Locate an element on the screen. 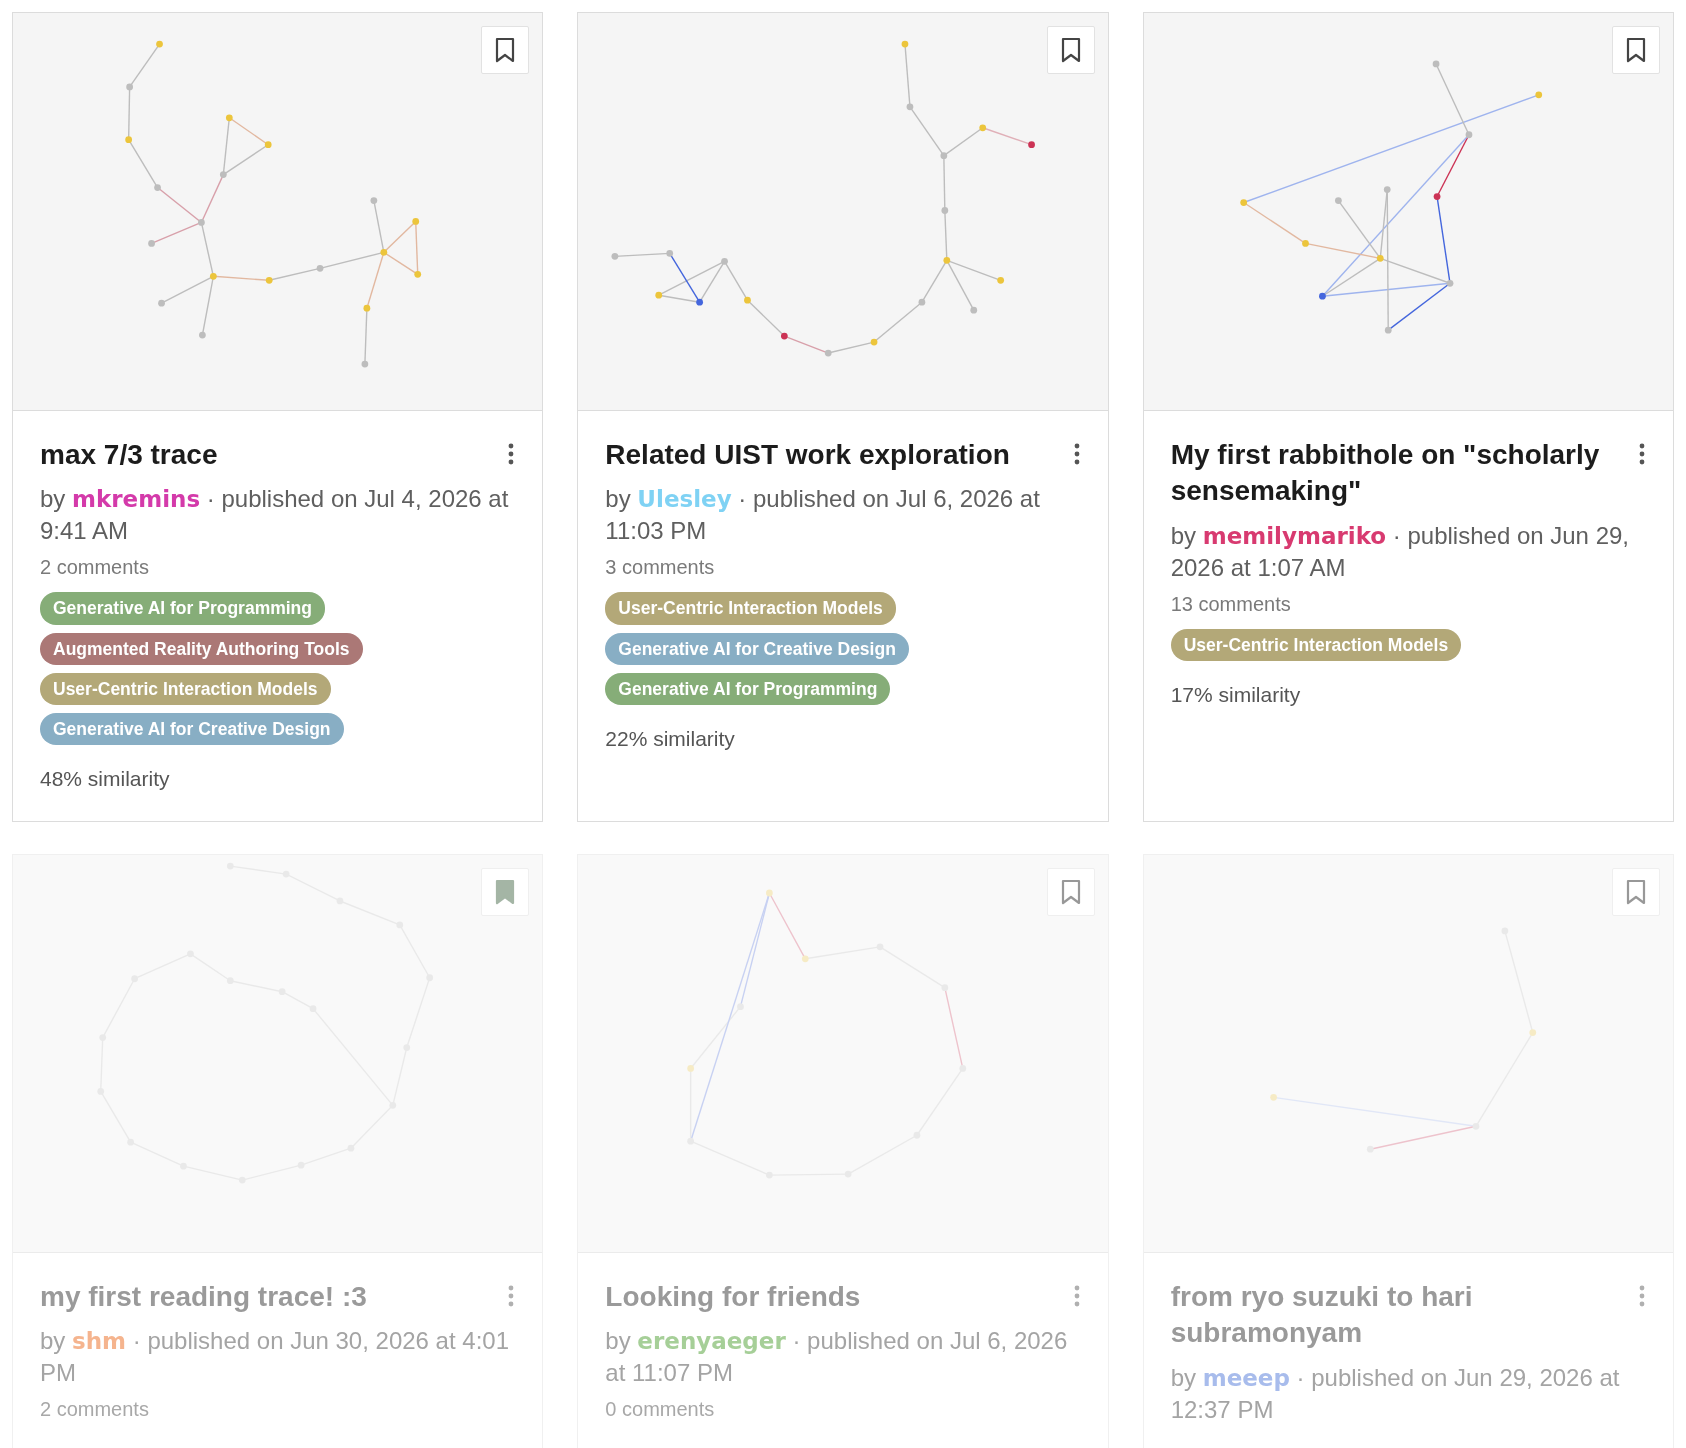 The width and height of the screenshot is (1686, 1448). byline: by mkremins · published on Jul 4, 2026 at 9:41 AM is located at coordinates (275, 515).